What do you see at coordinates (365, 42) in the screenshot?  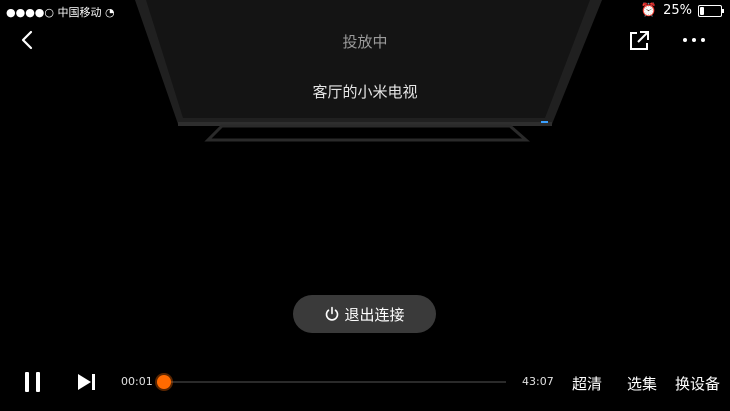 I see `page-title: 投放中` at bounding box center [365, 42].